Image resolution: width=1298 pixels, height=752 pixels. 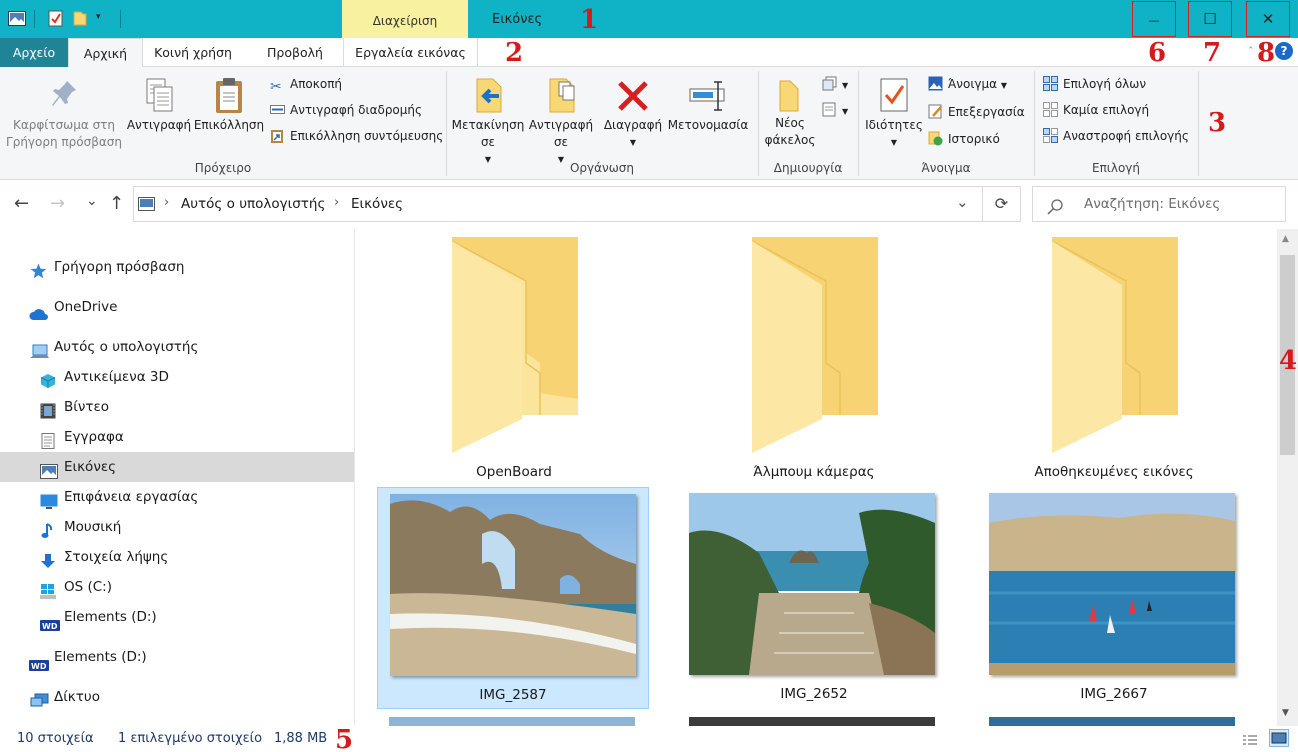 I want to click on cut-button: ✂ Αποκοπή, so click(x=306, y=85).